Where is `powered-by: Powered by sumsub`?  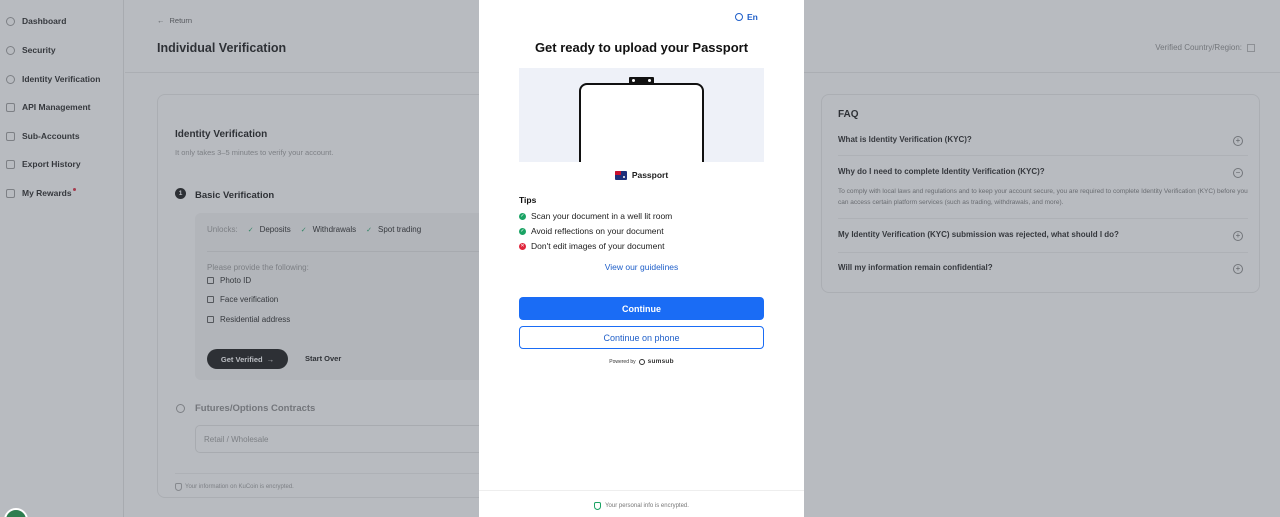
powered-by: Powered by sumsub is located at coordinates (641, 361).